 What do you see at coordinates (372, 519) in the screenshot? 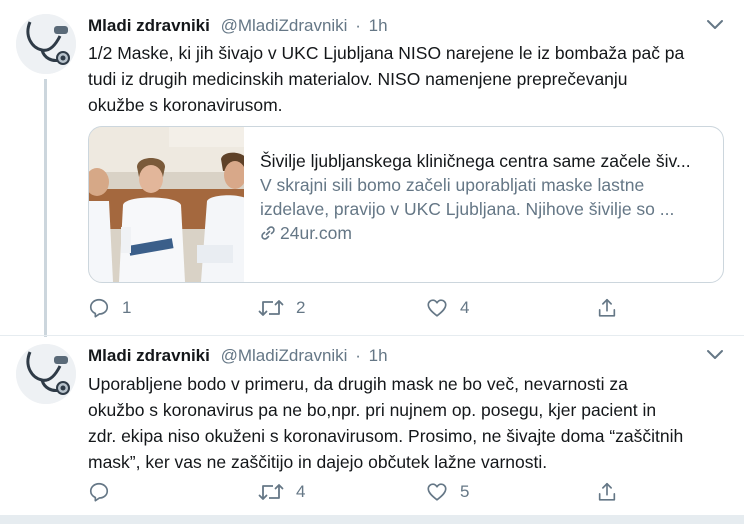
I see `timeline-separator` at bounding box center [372, 519].